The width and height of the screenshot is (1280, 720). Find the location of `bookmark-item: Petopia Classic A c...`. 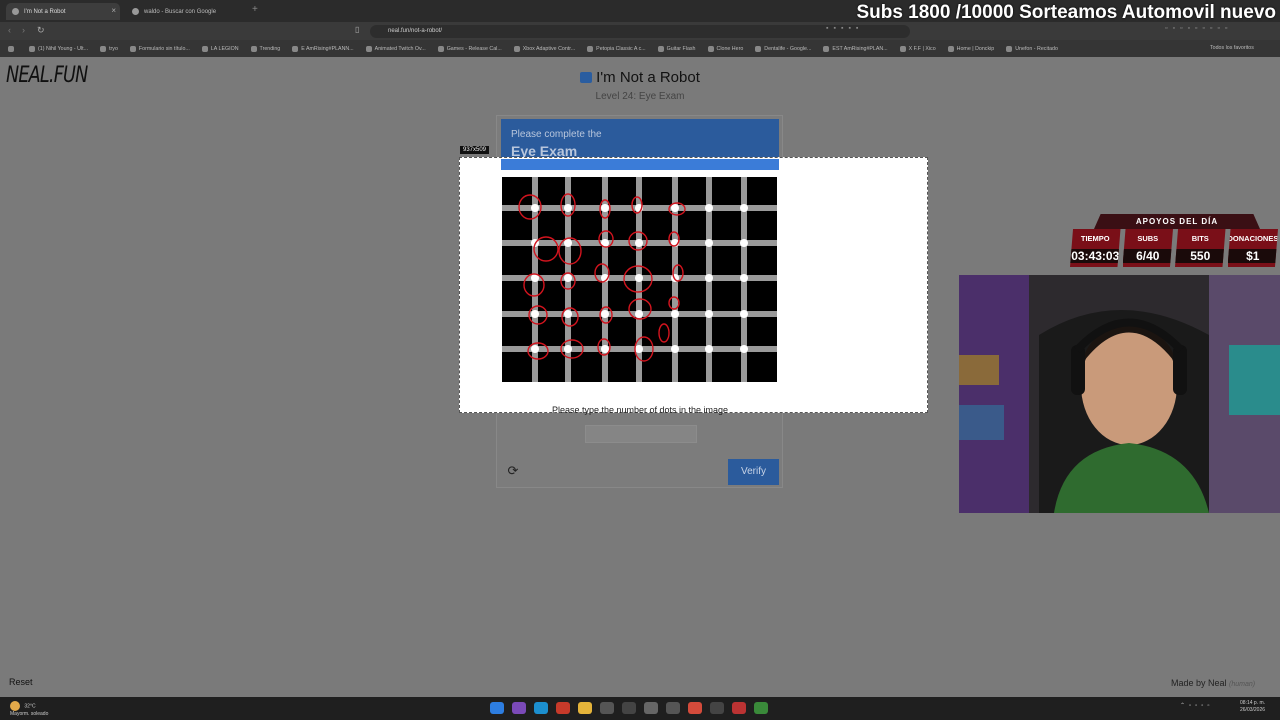

bookmark-item: Petopia Classic A c... is located at coordinates (616, 48).